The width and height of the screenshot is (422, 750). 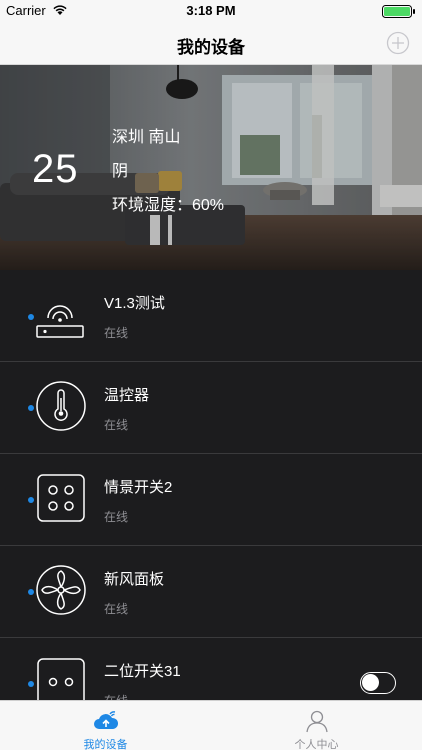 What do you see at coordinates (105, 744) in the screenshot?
I see `tab-label: 我的设备` at bounding box center [105, 744].